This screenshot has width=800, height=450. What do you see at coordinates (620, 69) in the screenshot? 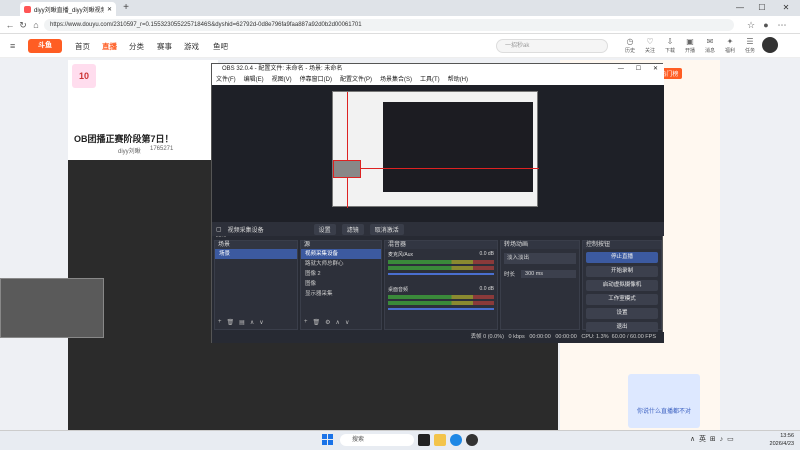
I see `obs-minimize-icon: —` at bounding box center [620, 69].